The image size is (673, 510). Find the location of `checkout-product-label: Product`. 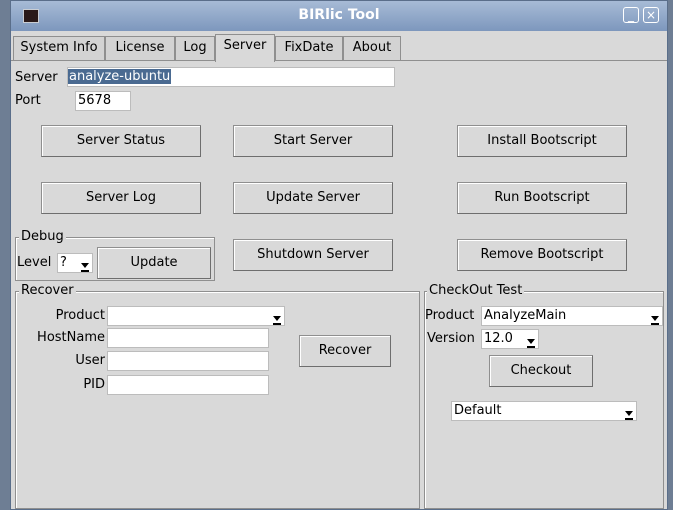

checkout-product-label: Product is located at coordinates (450, 315).